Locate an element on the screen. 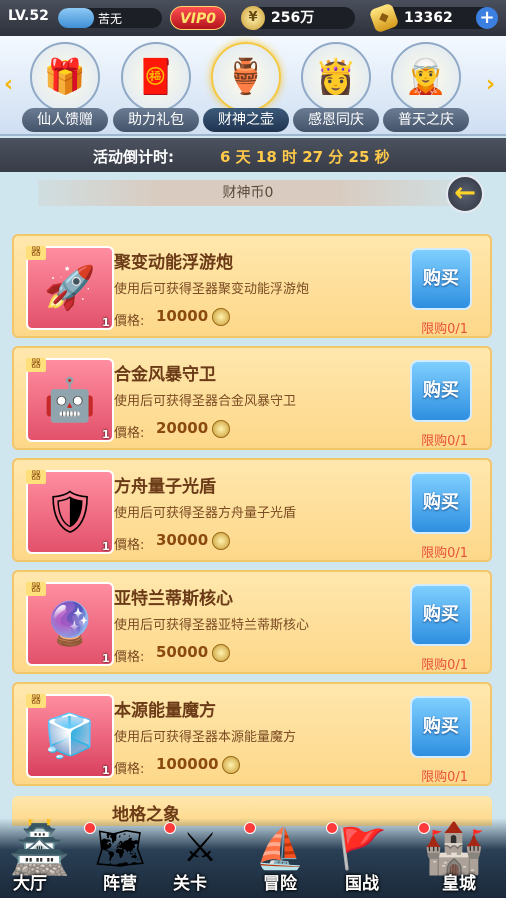  war-flag-icon: 🚩 is located at coordinates (362, 848).